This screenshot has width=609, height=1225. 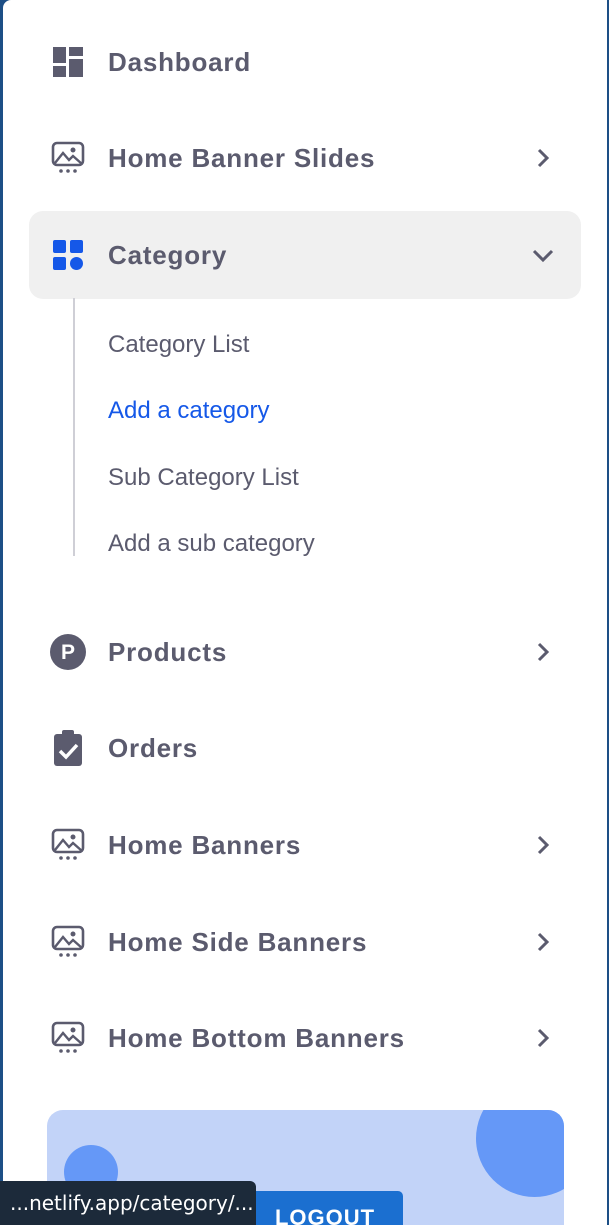 I want to click on submenu-item-add-category: Add a category, so click(x=188, y=411).